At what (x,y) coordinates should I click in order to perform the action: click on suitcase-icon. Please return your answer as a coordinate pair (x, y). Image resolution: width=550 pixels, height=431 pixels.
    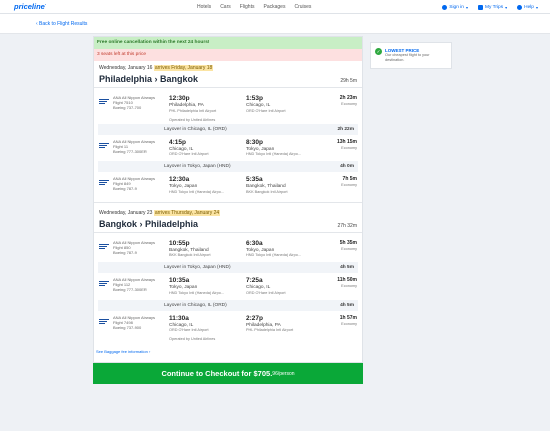
    Looking at the image, I should click on (480, 7).